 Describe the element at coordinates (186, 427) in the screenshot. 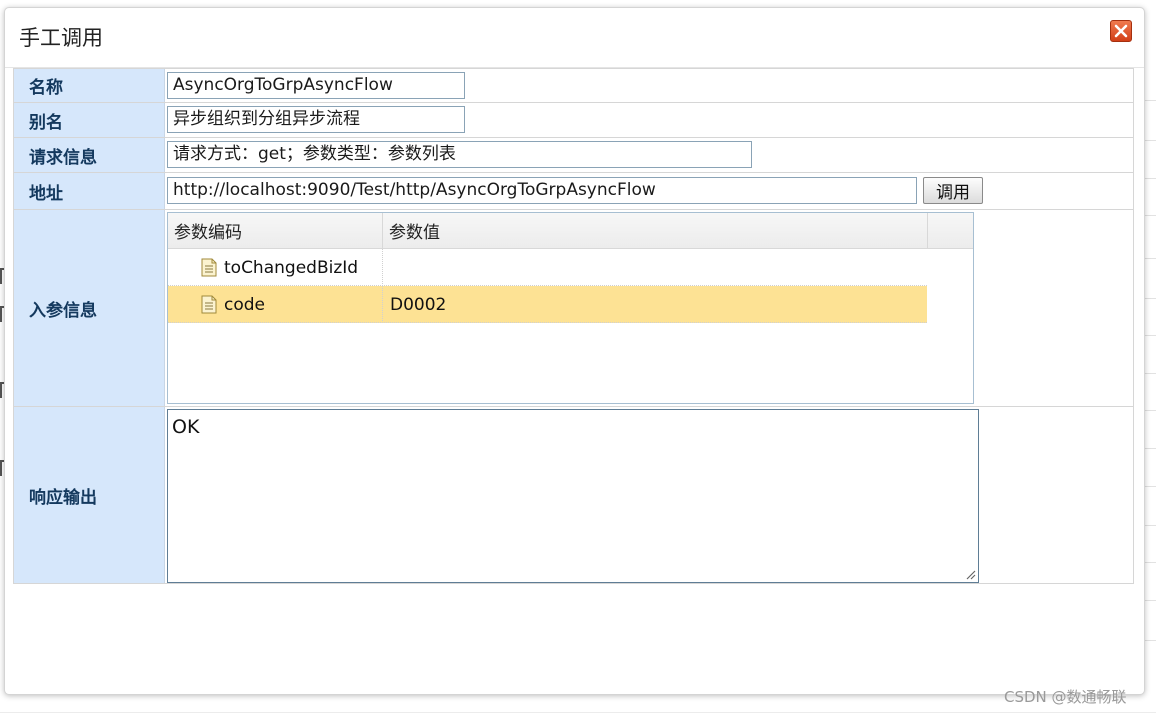

I see `response-text: OK` at that location.